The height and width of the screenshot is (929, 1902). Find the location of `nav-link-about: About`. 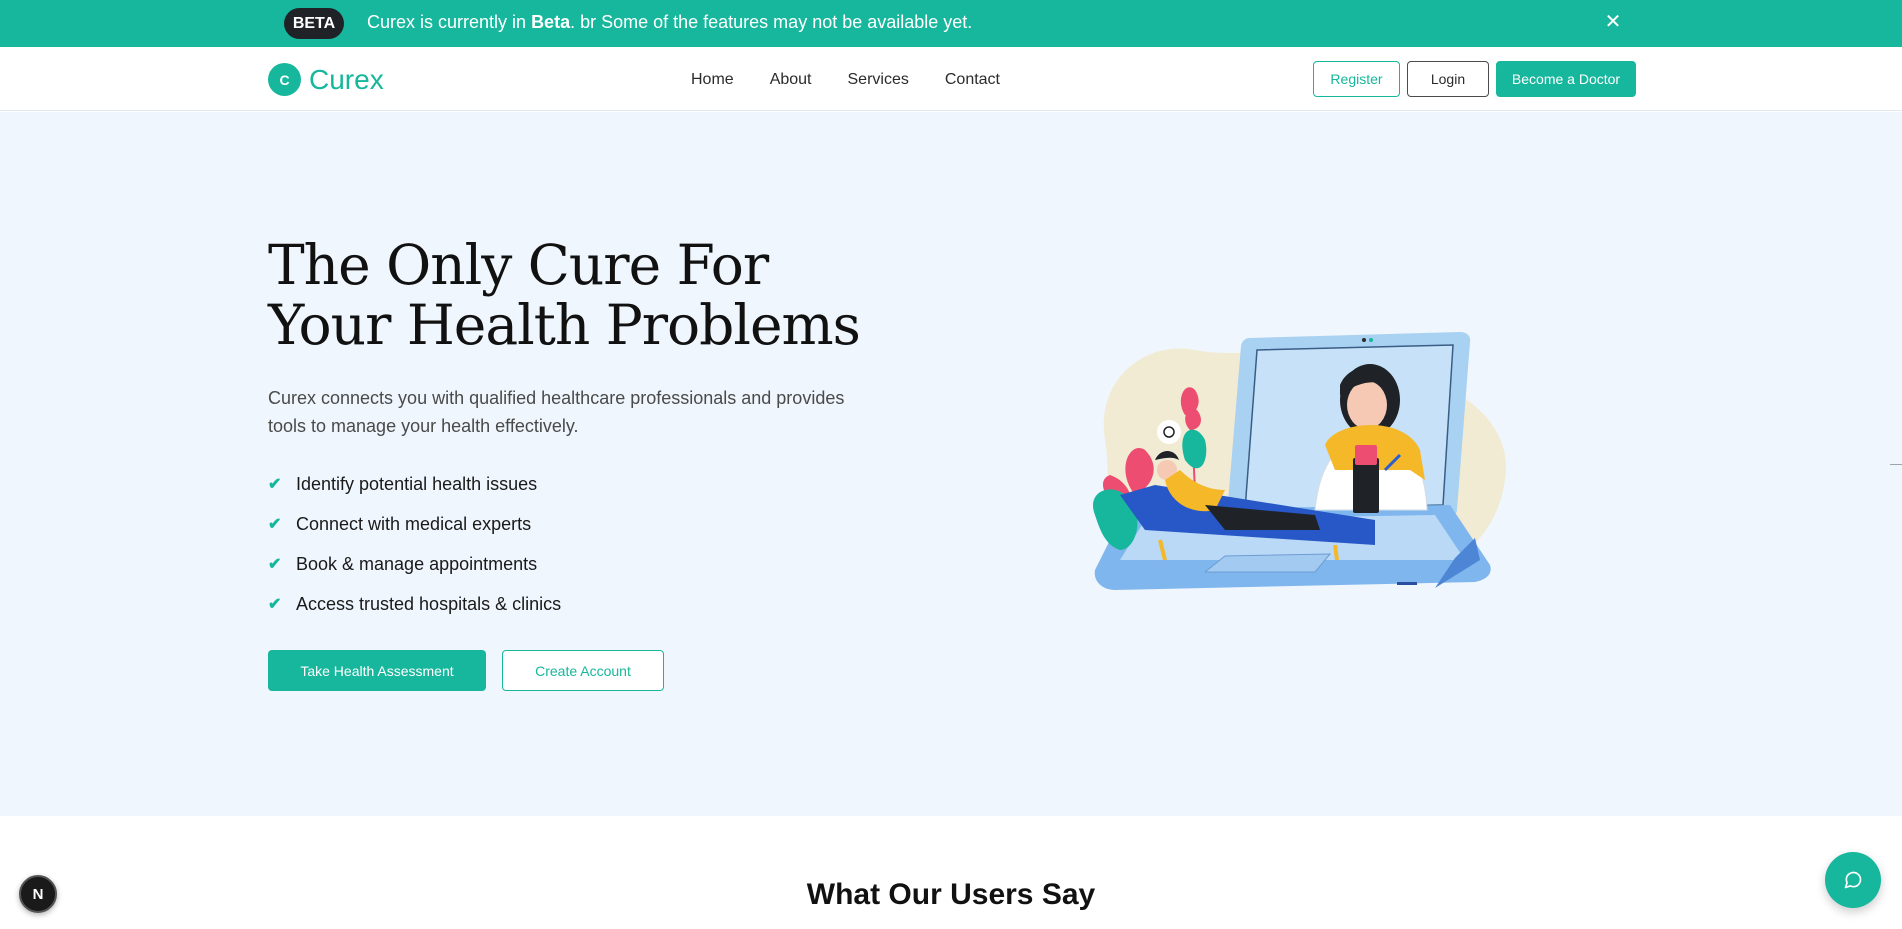

nav-link-about: About is located at coordinates (791, 80).